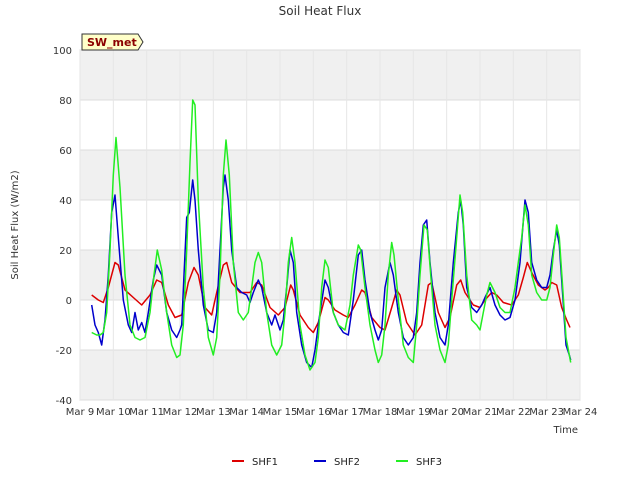 The height and width of the screenshot is (480, 640). I want to click on y-axis-ticks: -40 -20 0 20 40 60 80 100, so click(62, 226).